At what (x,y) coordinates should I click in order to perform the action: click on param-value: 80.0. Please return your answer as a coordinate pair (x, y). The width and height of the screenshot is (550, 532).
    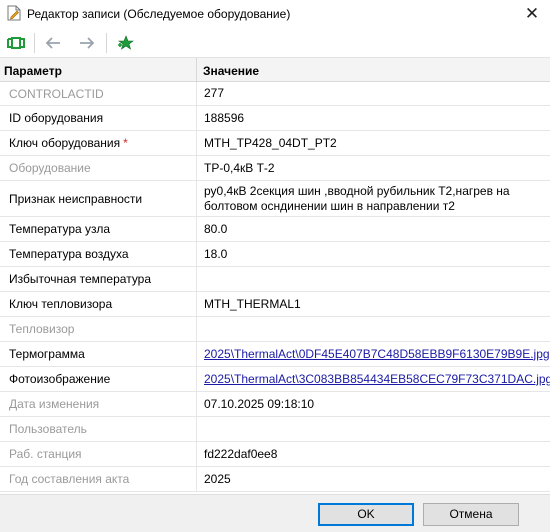
    Looking at the image, I should click on (374, 229).